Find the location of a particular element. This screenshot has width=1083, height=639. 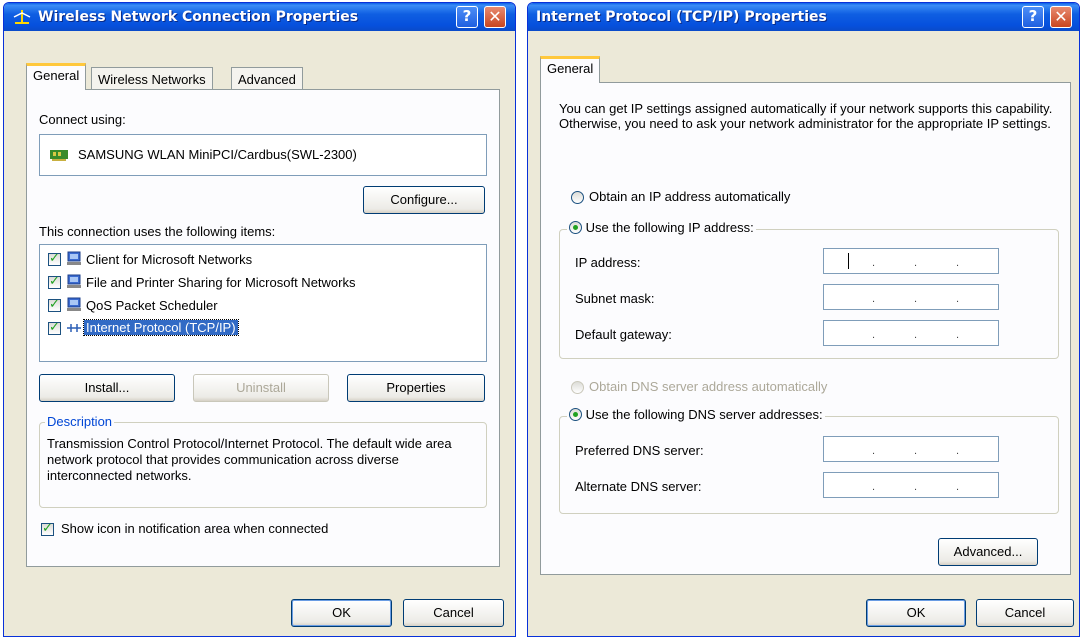

use-ip-legend: Use the following IP address: is located at coordinates (661, 227).